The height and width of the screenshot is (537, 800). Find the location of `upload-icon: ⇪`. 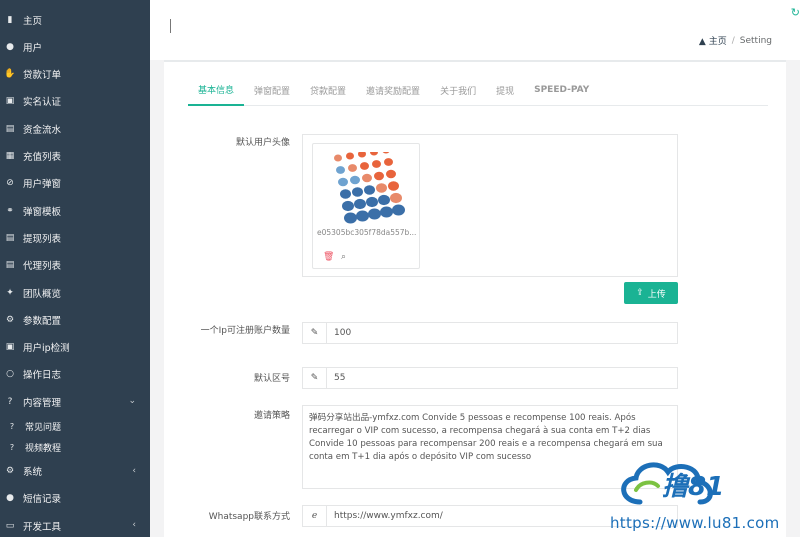

upload-icon: ⇪ is located at coordinates (640, 293).